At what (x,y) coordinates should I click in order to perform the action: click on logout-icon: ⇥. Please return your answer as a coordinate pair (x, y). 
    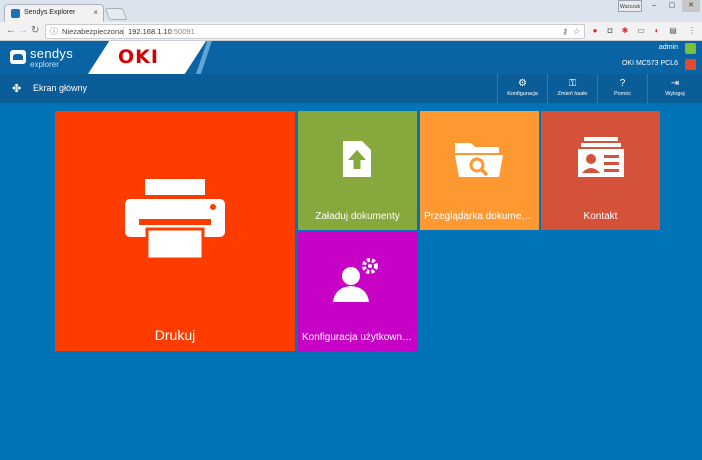
    Looking at the image, I should click on (675, 83).